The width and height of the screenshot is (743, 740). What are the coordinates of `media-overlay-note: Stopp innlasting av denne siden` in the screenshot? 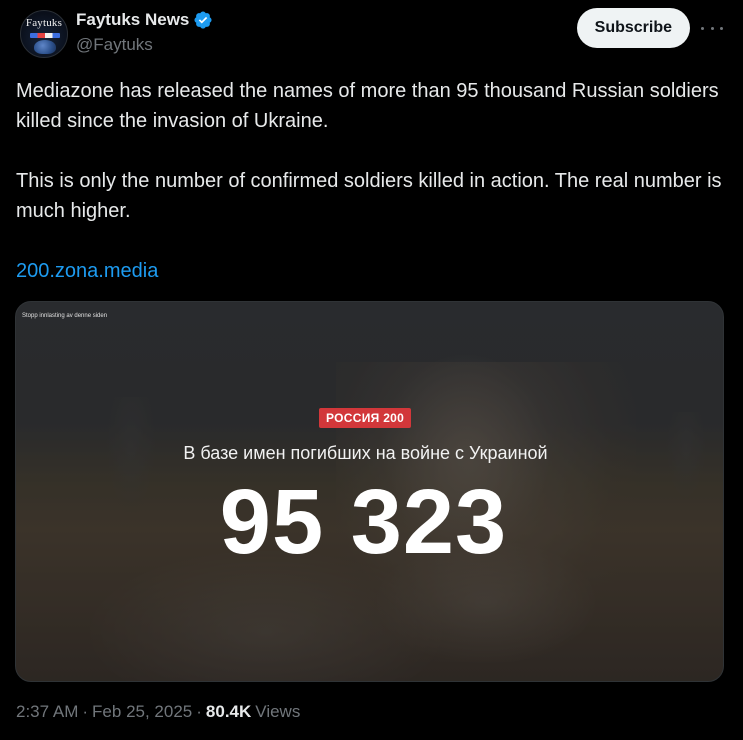 It's located at (65, 316).